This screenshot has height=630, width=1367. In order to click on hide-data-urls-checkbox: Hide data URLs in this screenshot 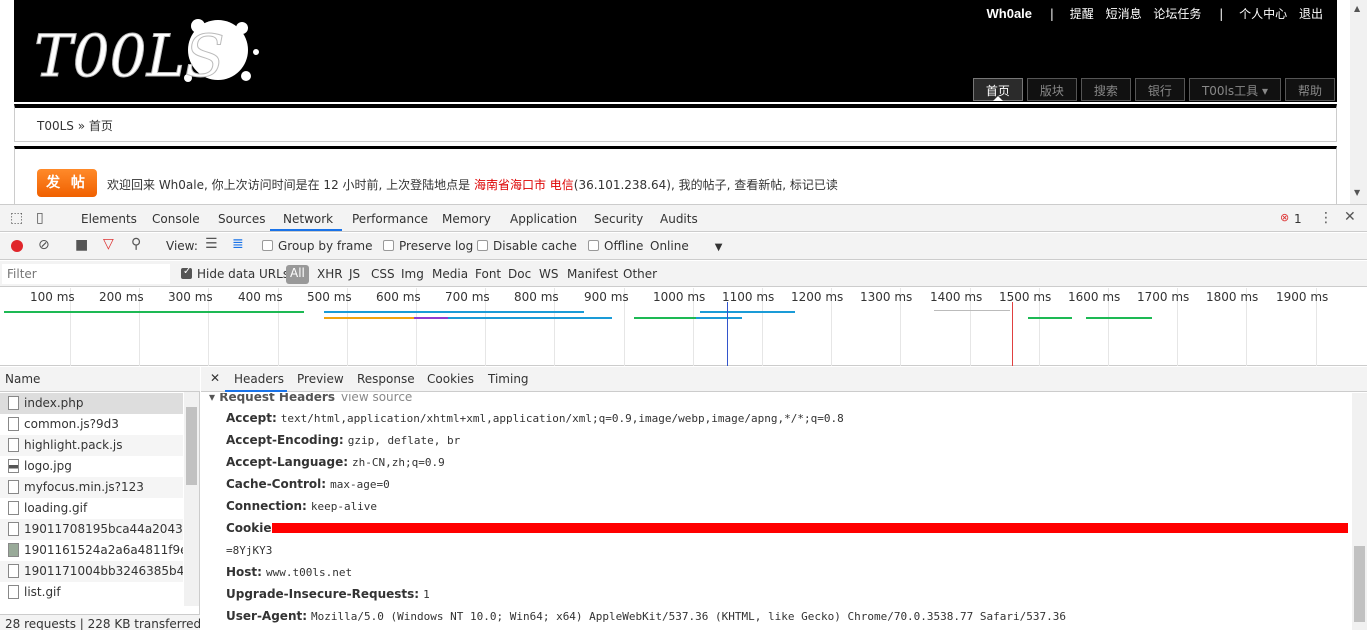, I will do `click(235, 273)`.